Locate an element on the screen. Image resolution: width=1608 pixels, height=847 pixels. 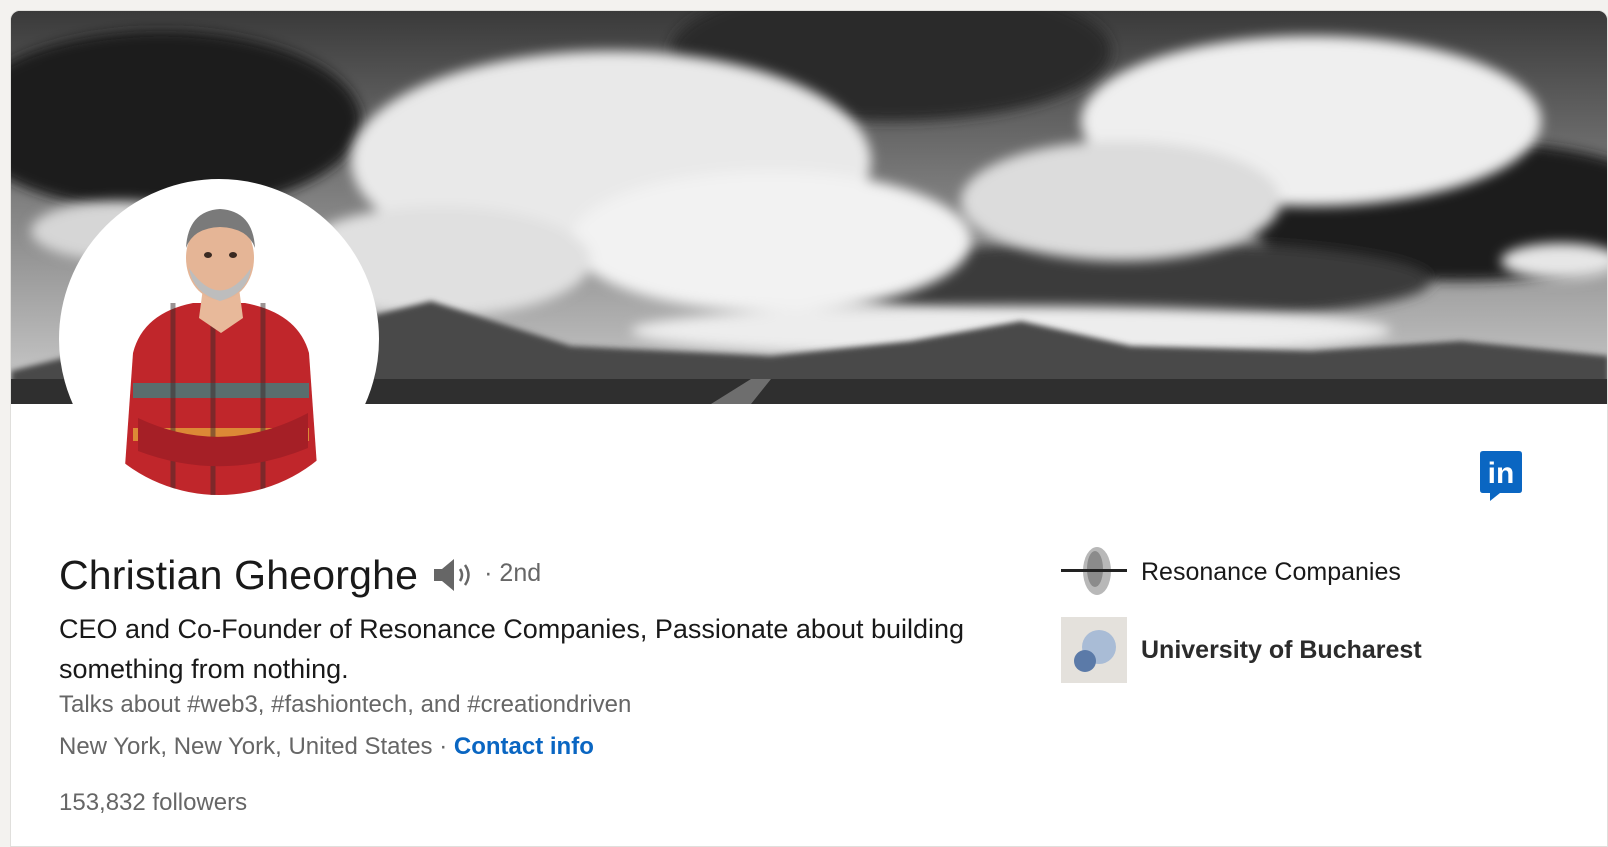
profile-name: Christian Gheorghe is located at coordinates (239, 574).